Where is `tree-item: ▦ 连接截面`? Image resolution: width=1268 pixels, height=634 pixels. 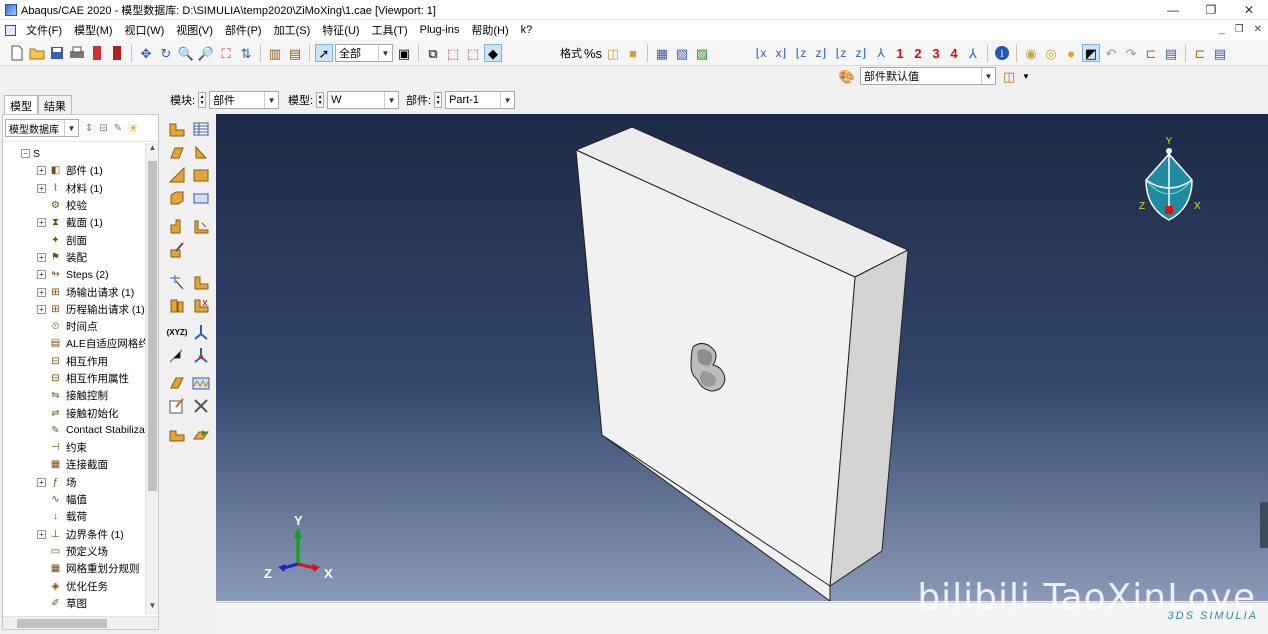
tree-item: ▦ 连接截面 is located at coordinates (74, 464).